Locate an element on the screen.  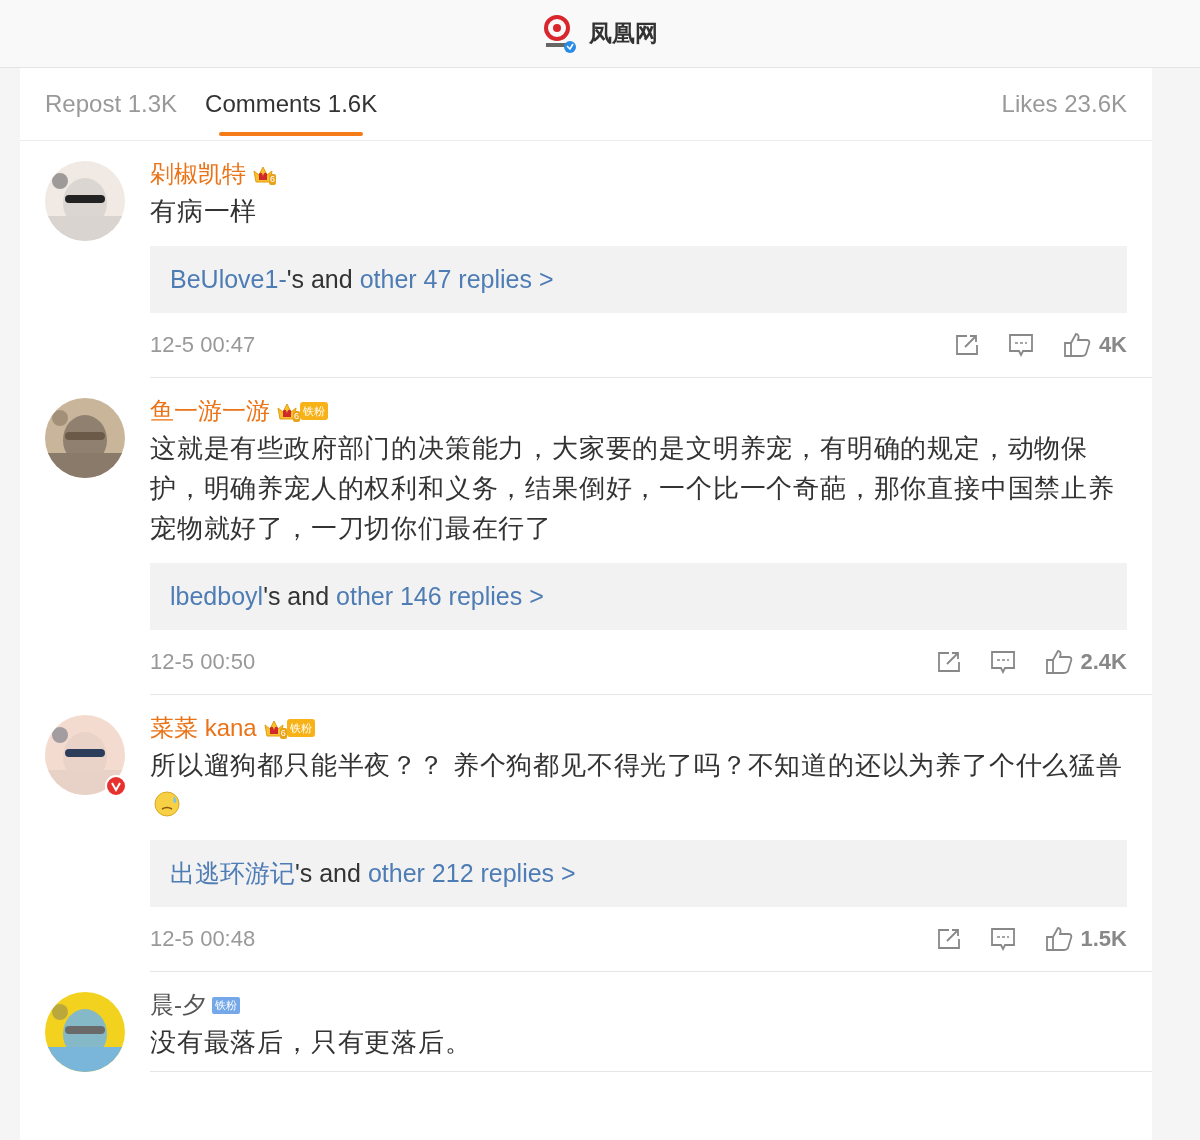
like-button: 2.4K is located at coordinates (1085, 662).